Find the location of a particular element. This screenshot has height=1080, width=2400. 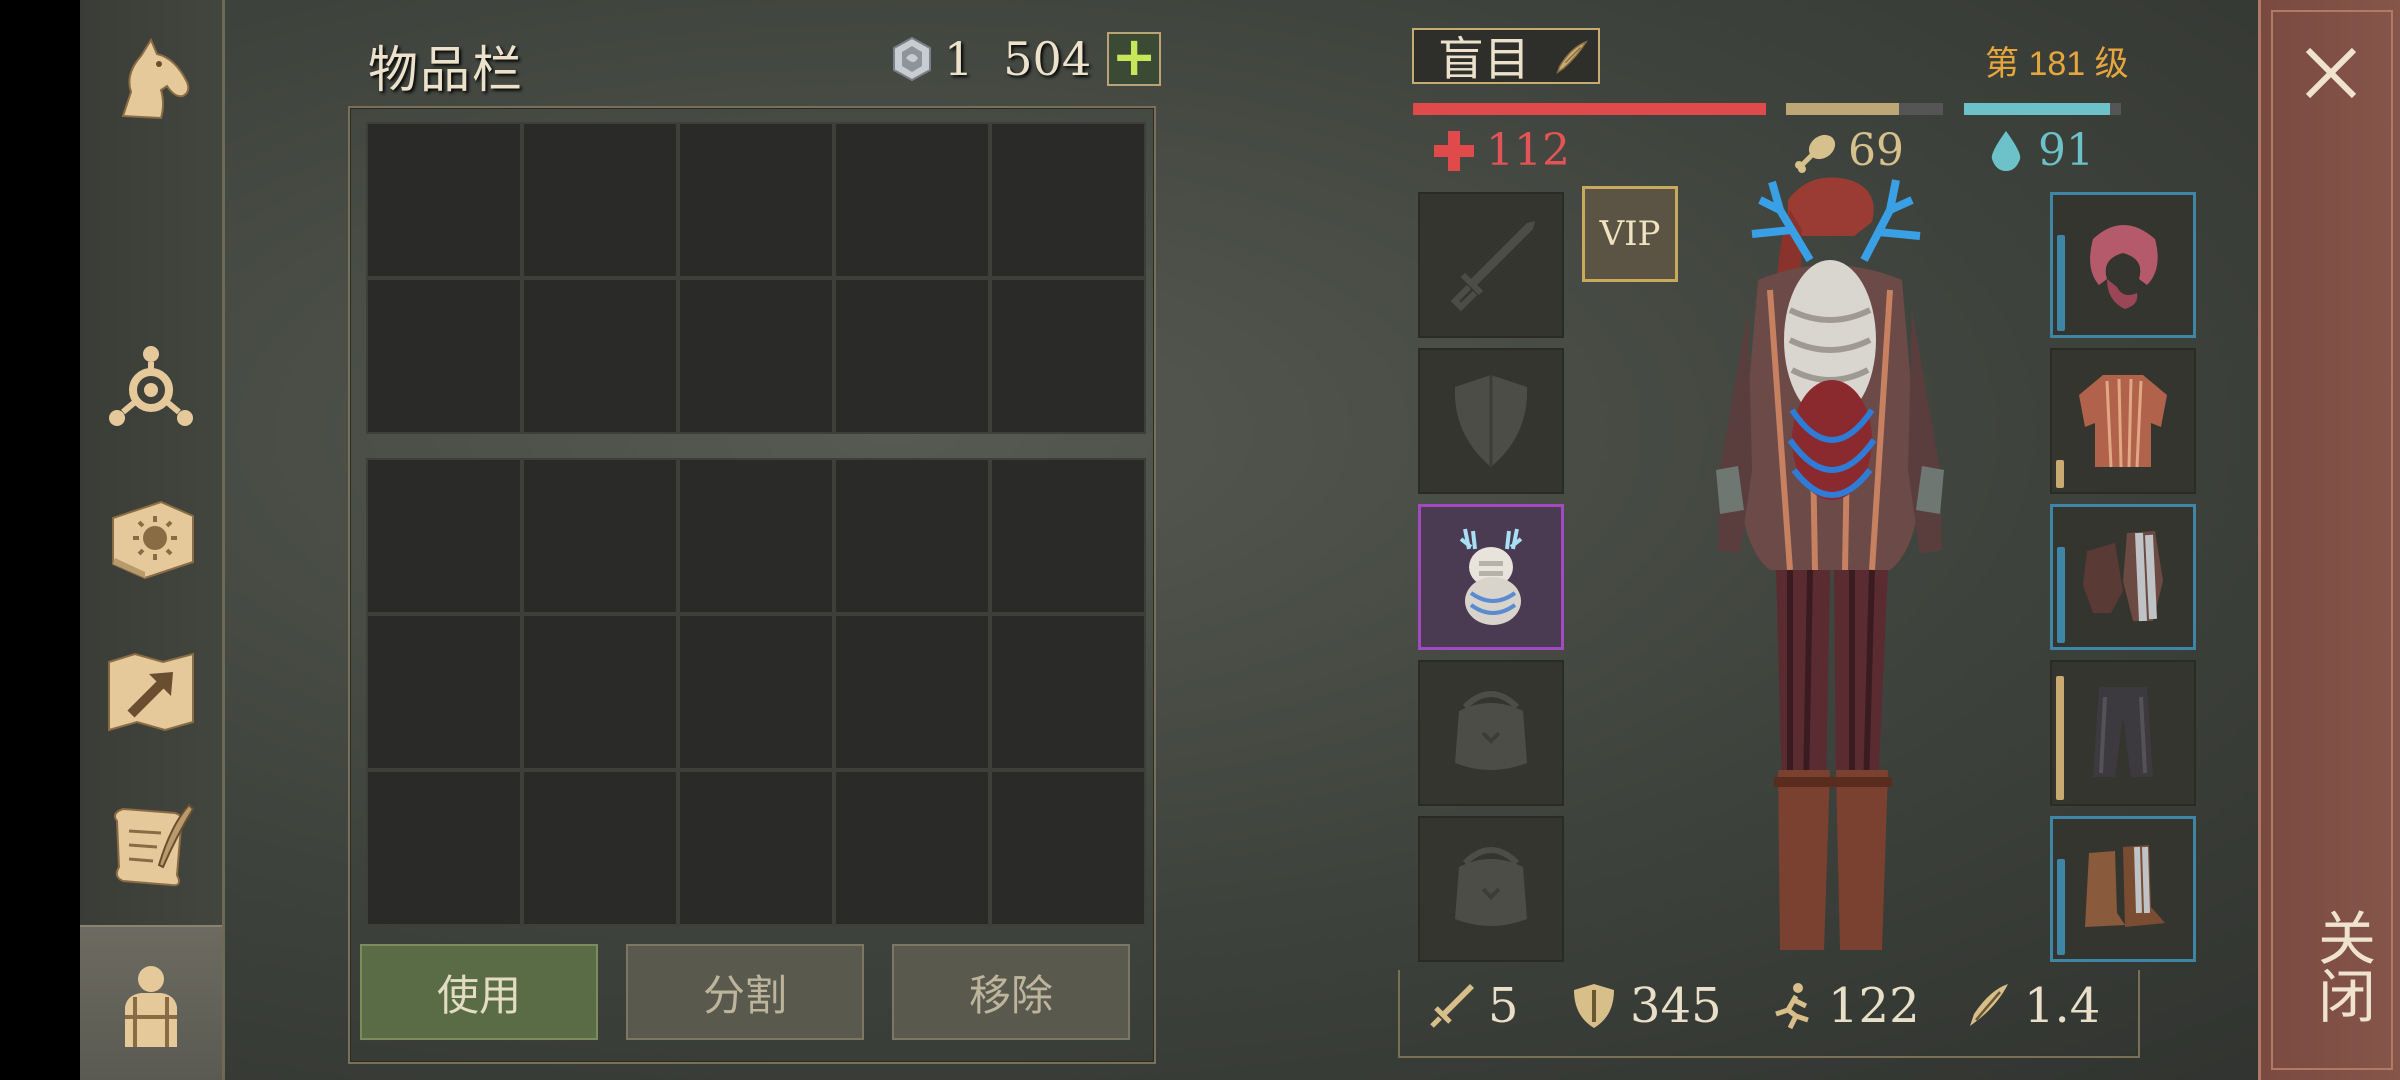

armor-stat: 345 is located at coordinates (1645, 1006).